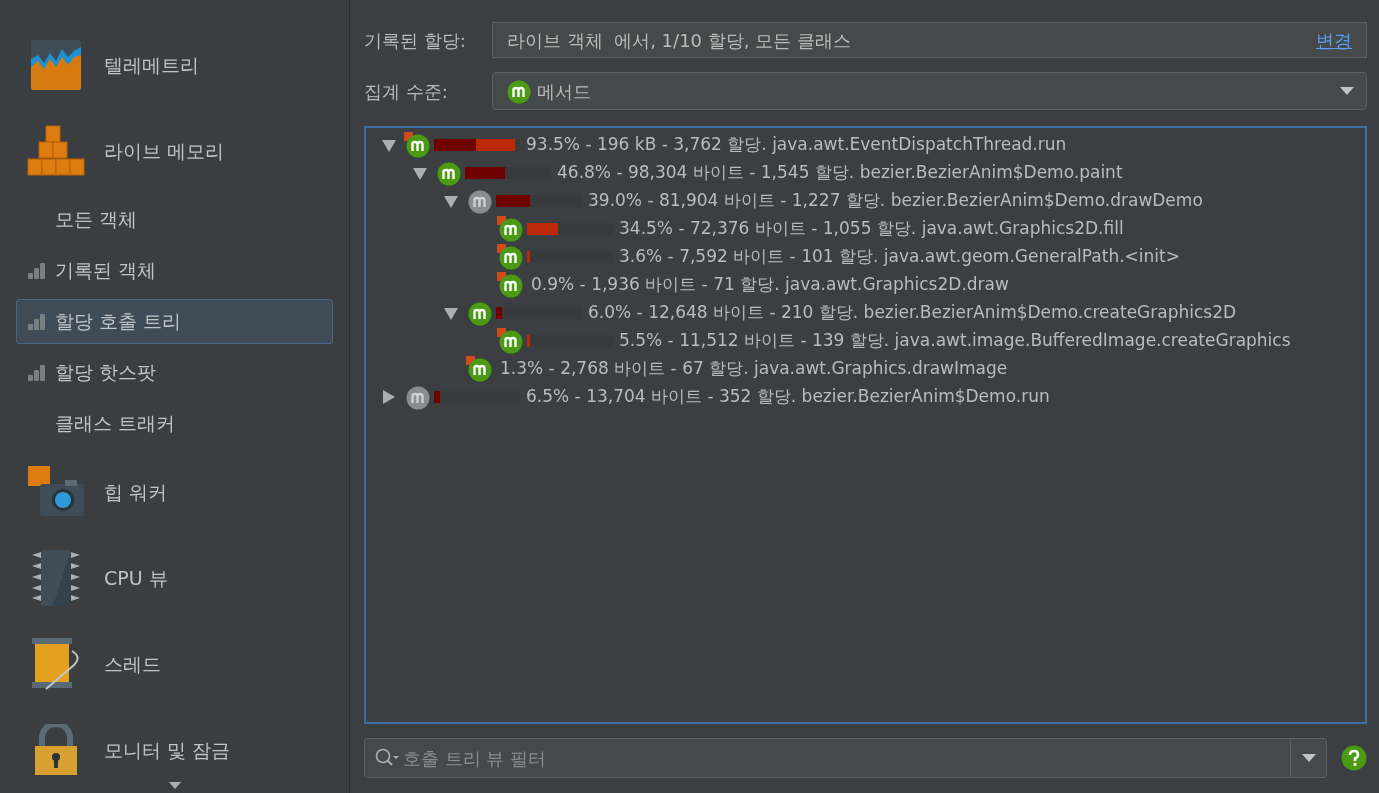  What do you see at coordinates (174, 578) in the screenshot?
I see `sidebar-item: CPU 뷰` at bounding box center [174, 578].